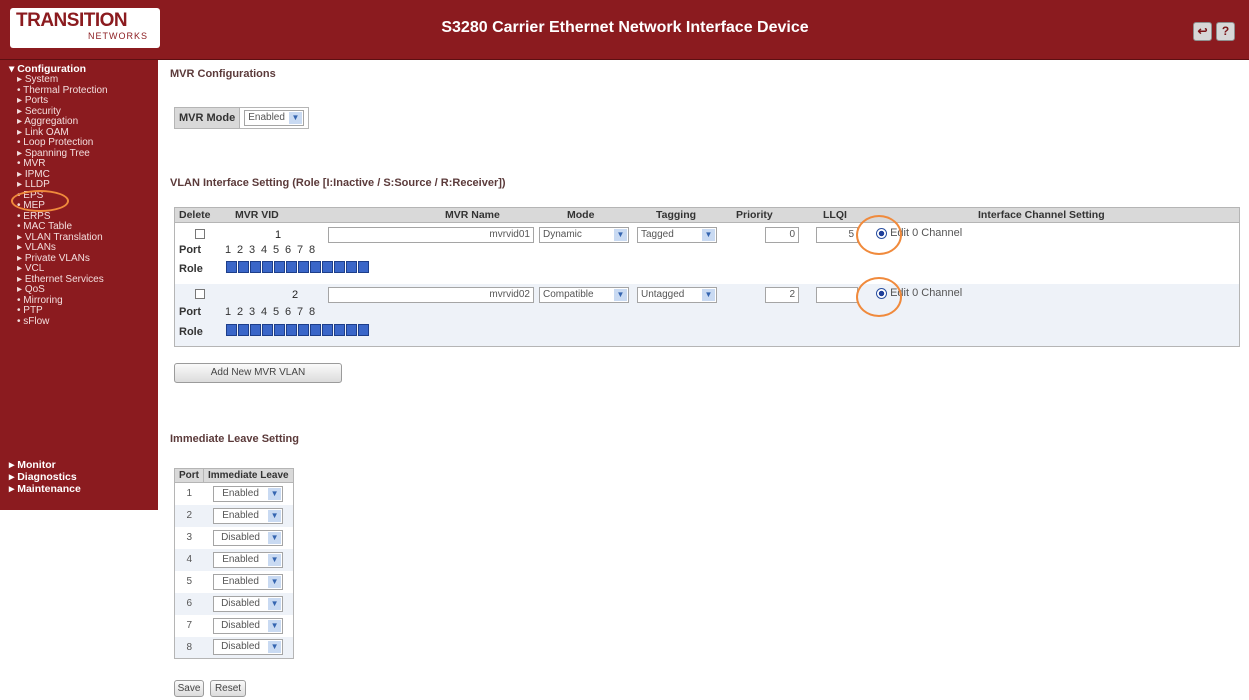  What do you see at coordinates (234, 439) in the screenshot?
I see `immediate-leave-heading: Immediate Leave Setting` at bounding box center [234, 439].